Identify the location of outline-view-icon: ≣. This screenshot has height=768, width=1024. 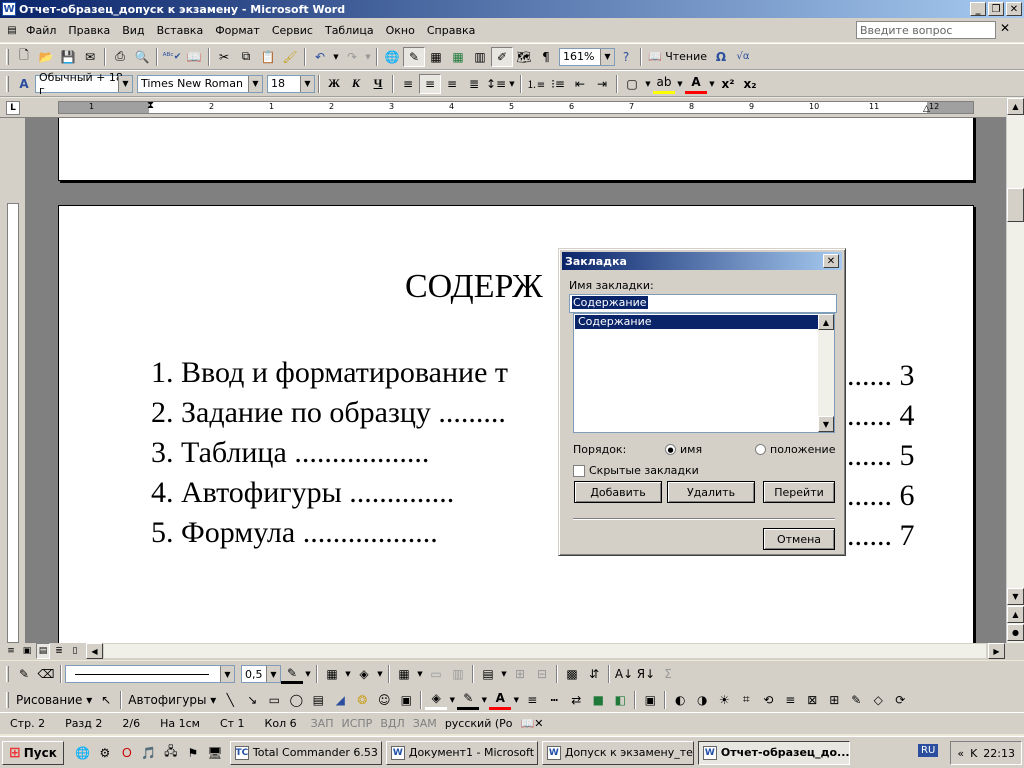
(59, 651).